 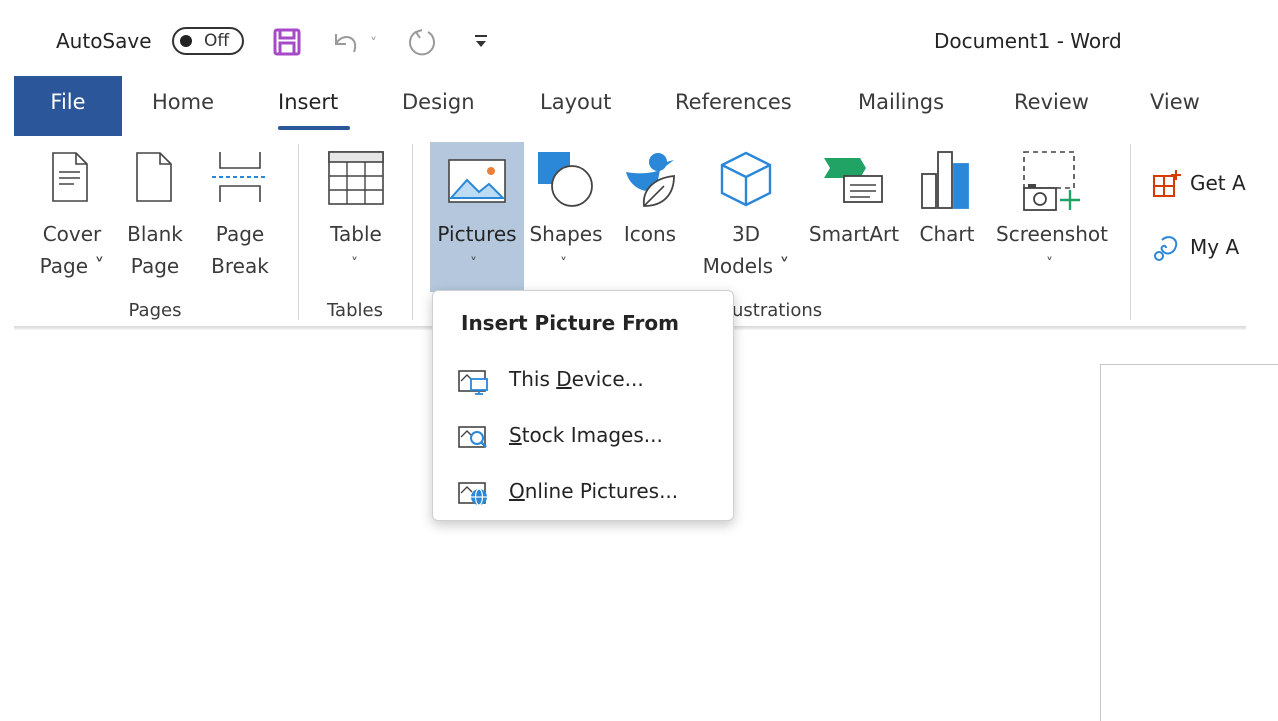 What do you see at coordinates (155, 234) in the screenshot?
I see `blank-page-label-1: Blank` at bounding box center [155, 234].